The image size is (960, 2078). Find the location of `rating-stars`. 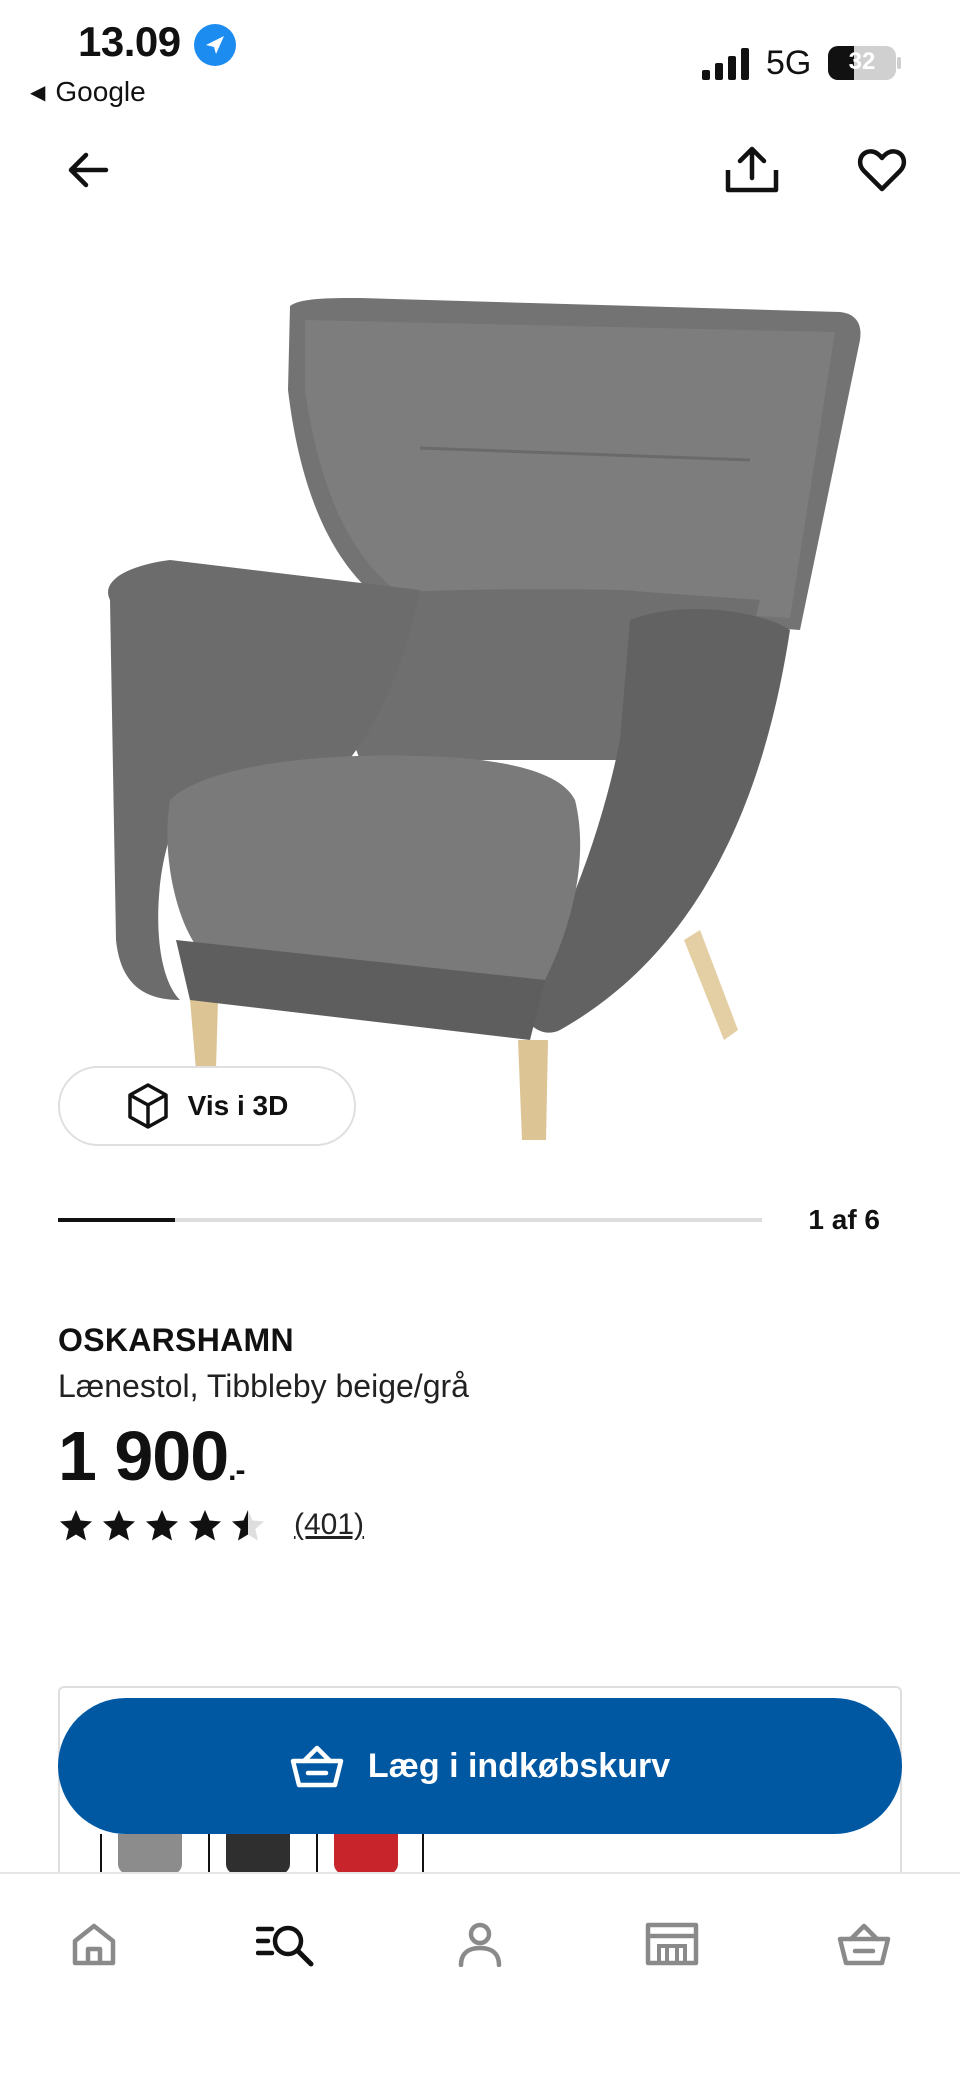

rating-stars is located at coordinates (162, 1525).